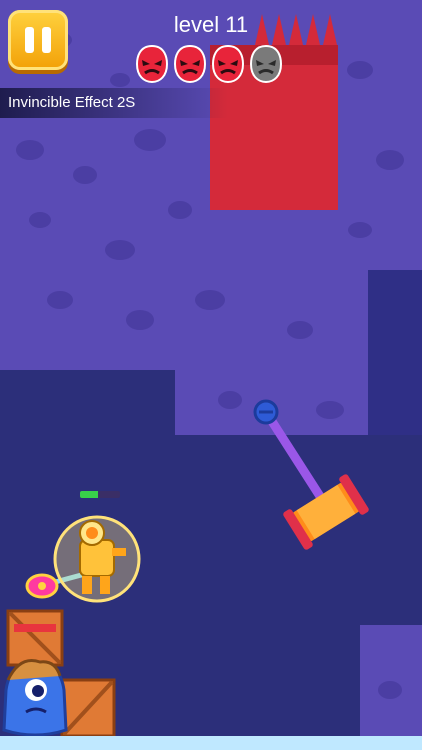 This screenshot has width=422, height=750. Describe the element at coordinates (97, 559) in the screenshot. I see `player-astronaut` at that location.